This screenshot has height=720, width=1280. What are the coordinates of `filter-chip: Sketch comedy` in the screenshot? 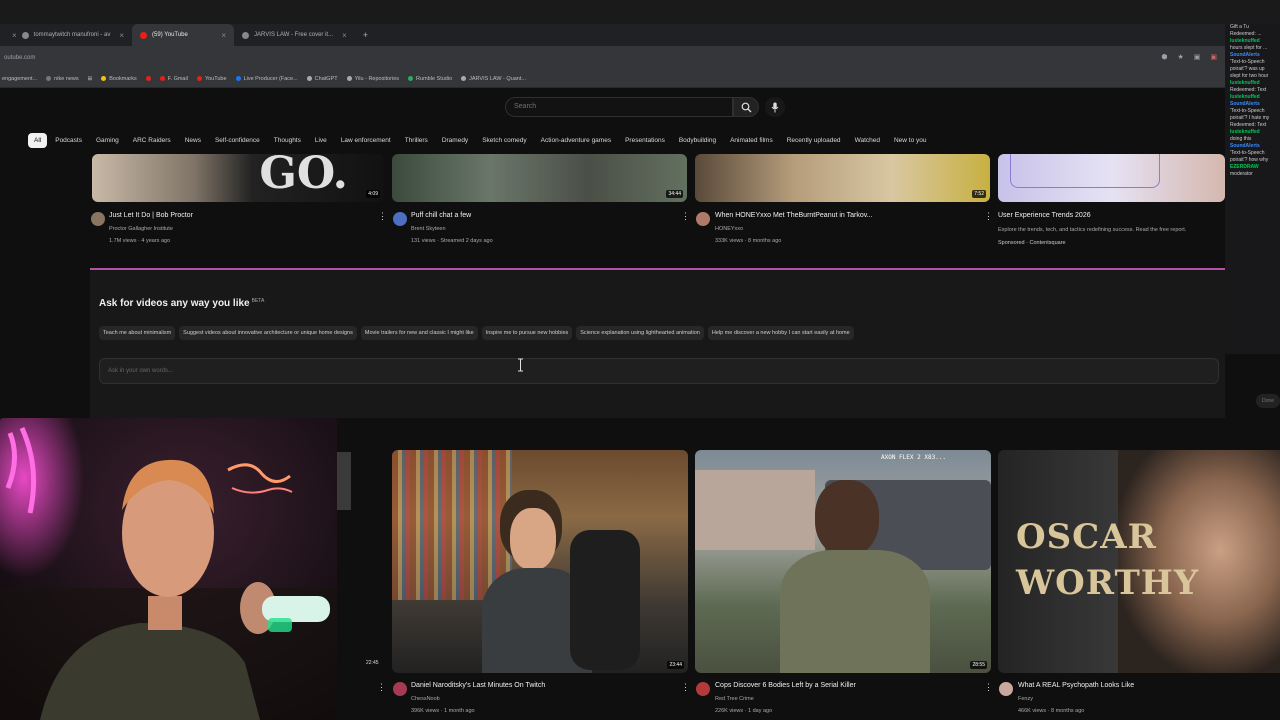 It's located at (504, 140).